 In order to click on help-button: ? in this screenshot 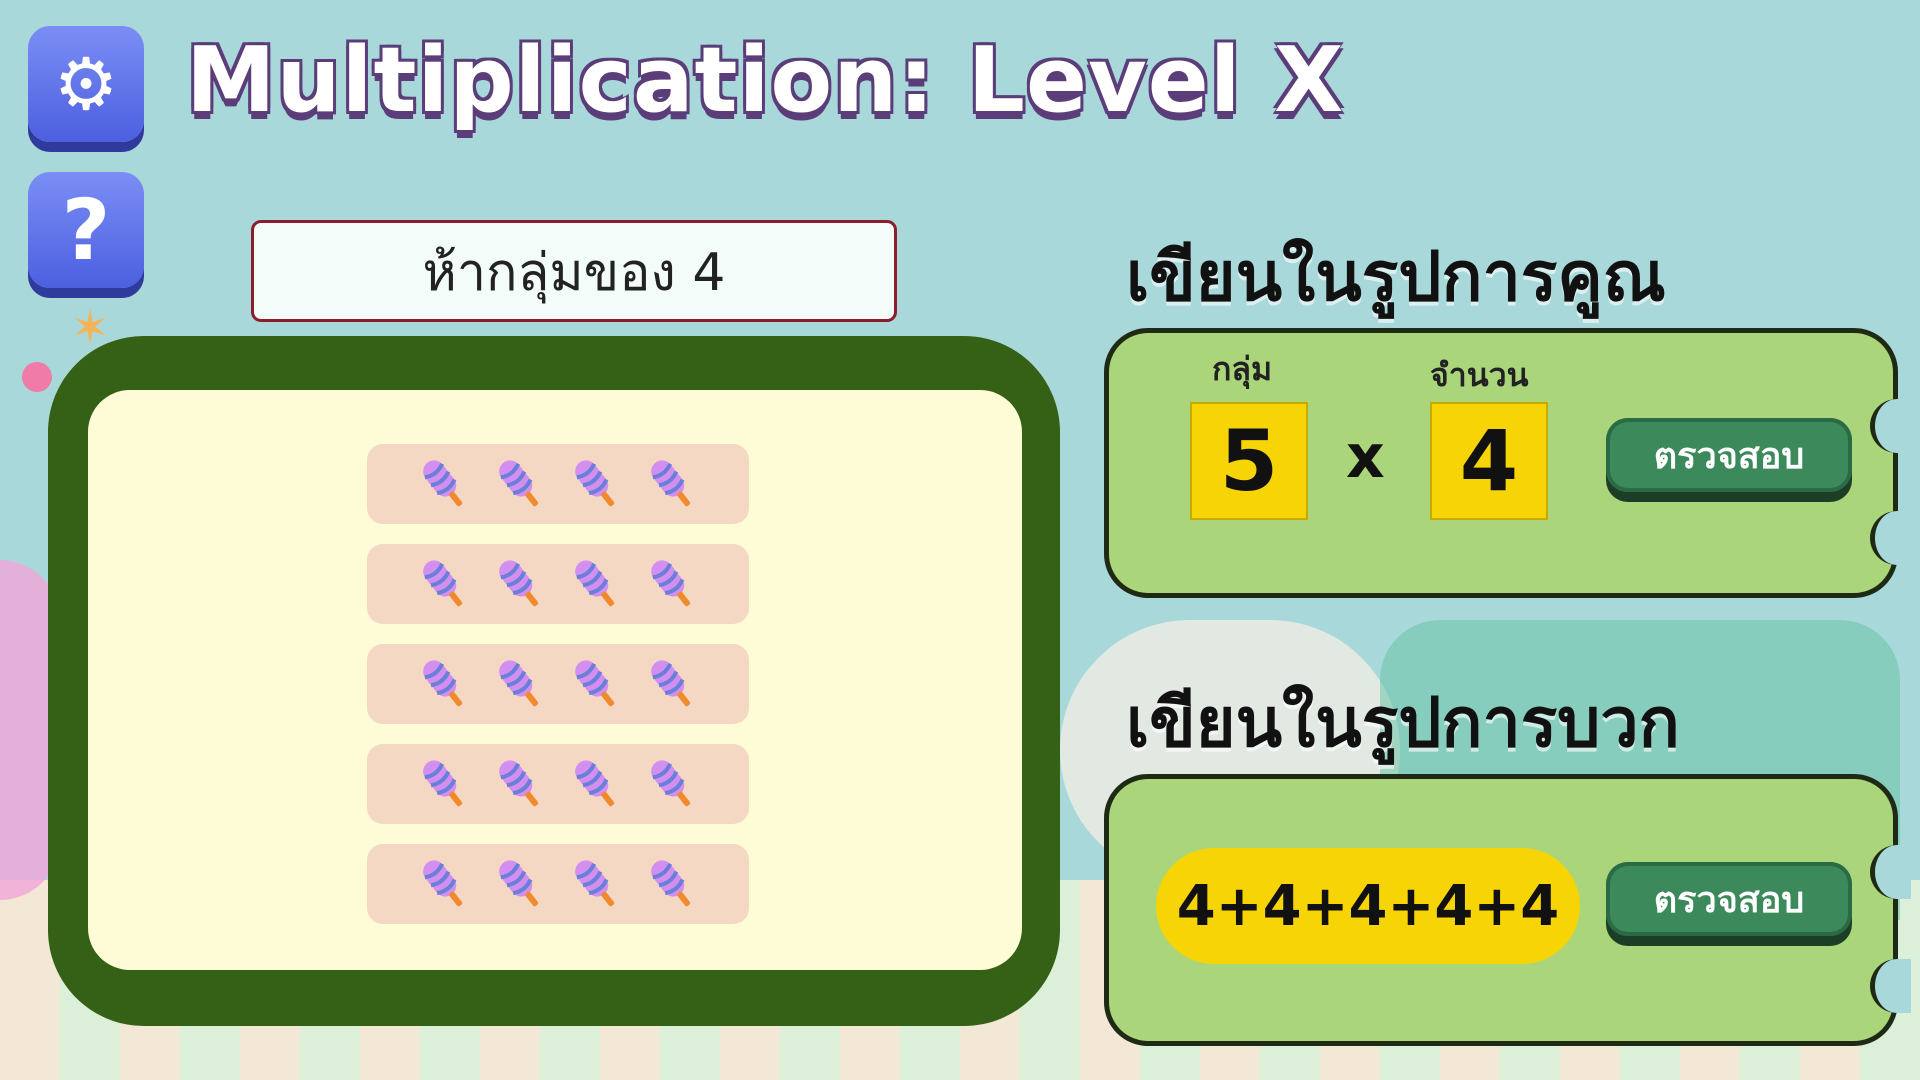, I will do `click(86, 230)`.